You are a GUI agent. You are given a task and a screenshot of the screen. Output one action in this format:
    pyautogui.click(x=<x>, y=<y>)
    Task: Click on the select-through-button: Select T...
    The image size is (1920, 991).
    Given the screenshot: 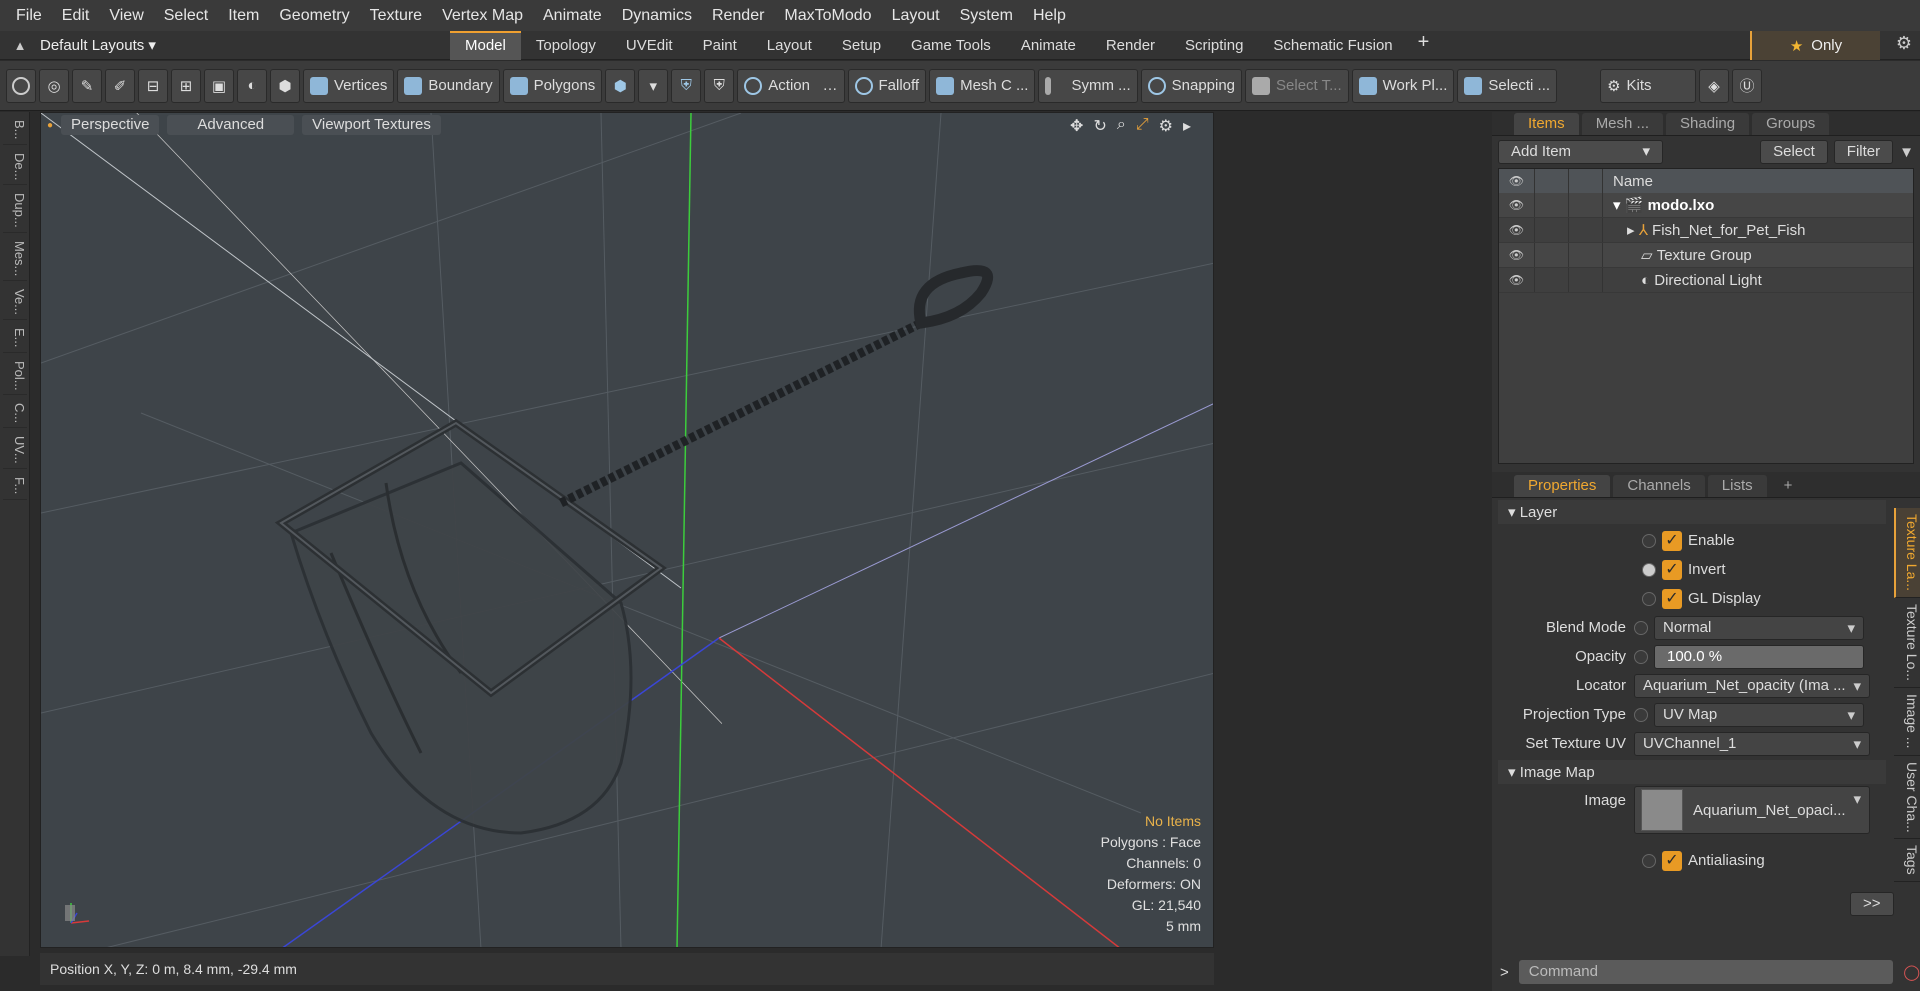 What is the action you would take?
    pyautogui.click(x=1297, y=85)
    